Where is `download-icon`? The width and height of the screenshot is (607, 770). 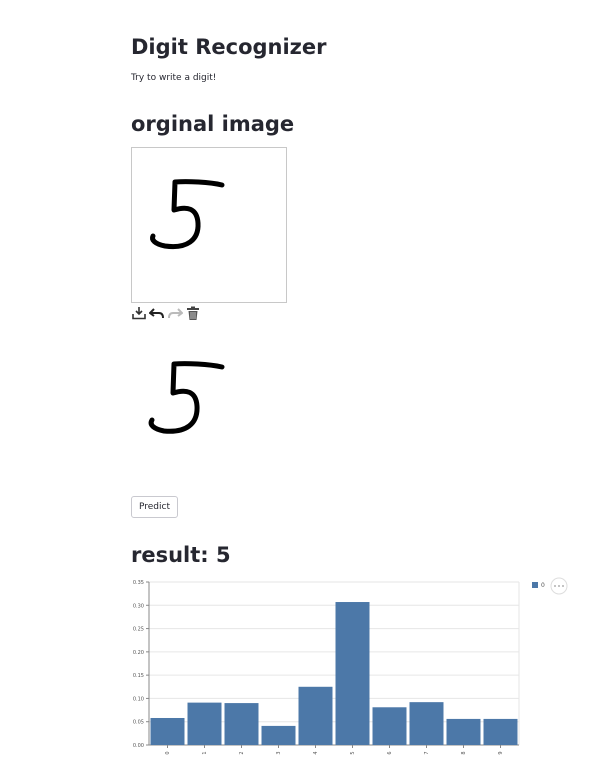 download-icon is located at coordinates (139, 313).